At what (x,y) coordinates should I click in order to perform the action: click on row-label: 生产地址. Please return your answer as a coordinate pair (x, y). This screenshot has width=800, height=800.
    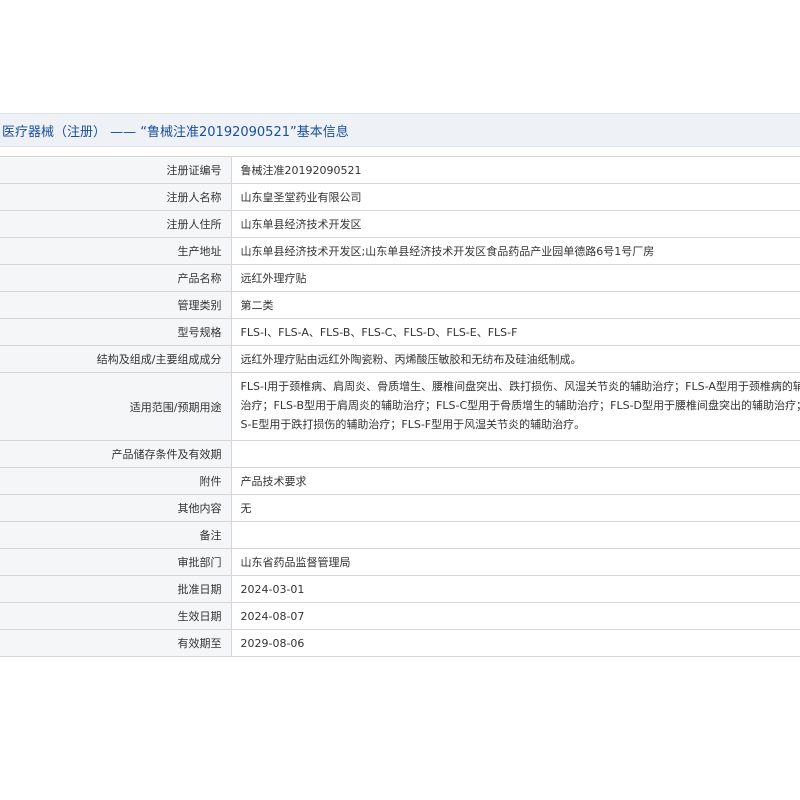
    Looking at the image, I should click on (116, 251).